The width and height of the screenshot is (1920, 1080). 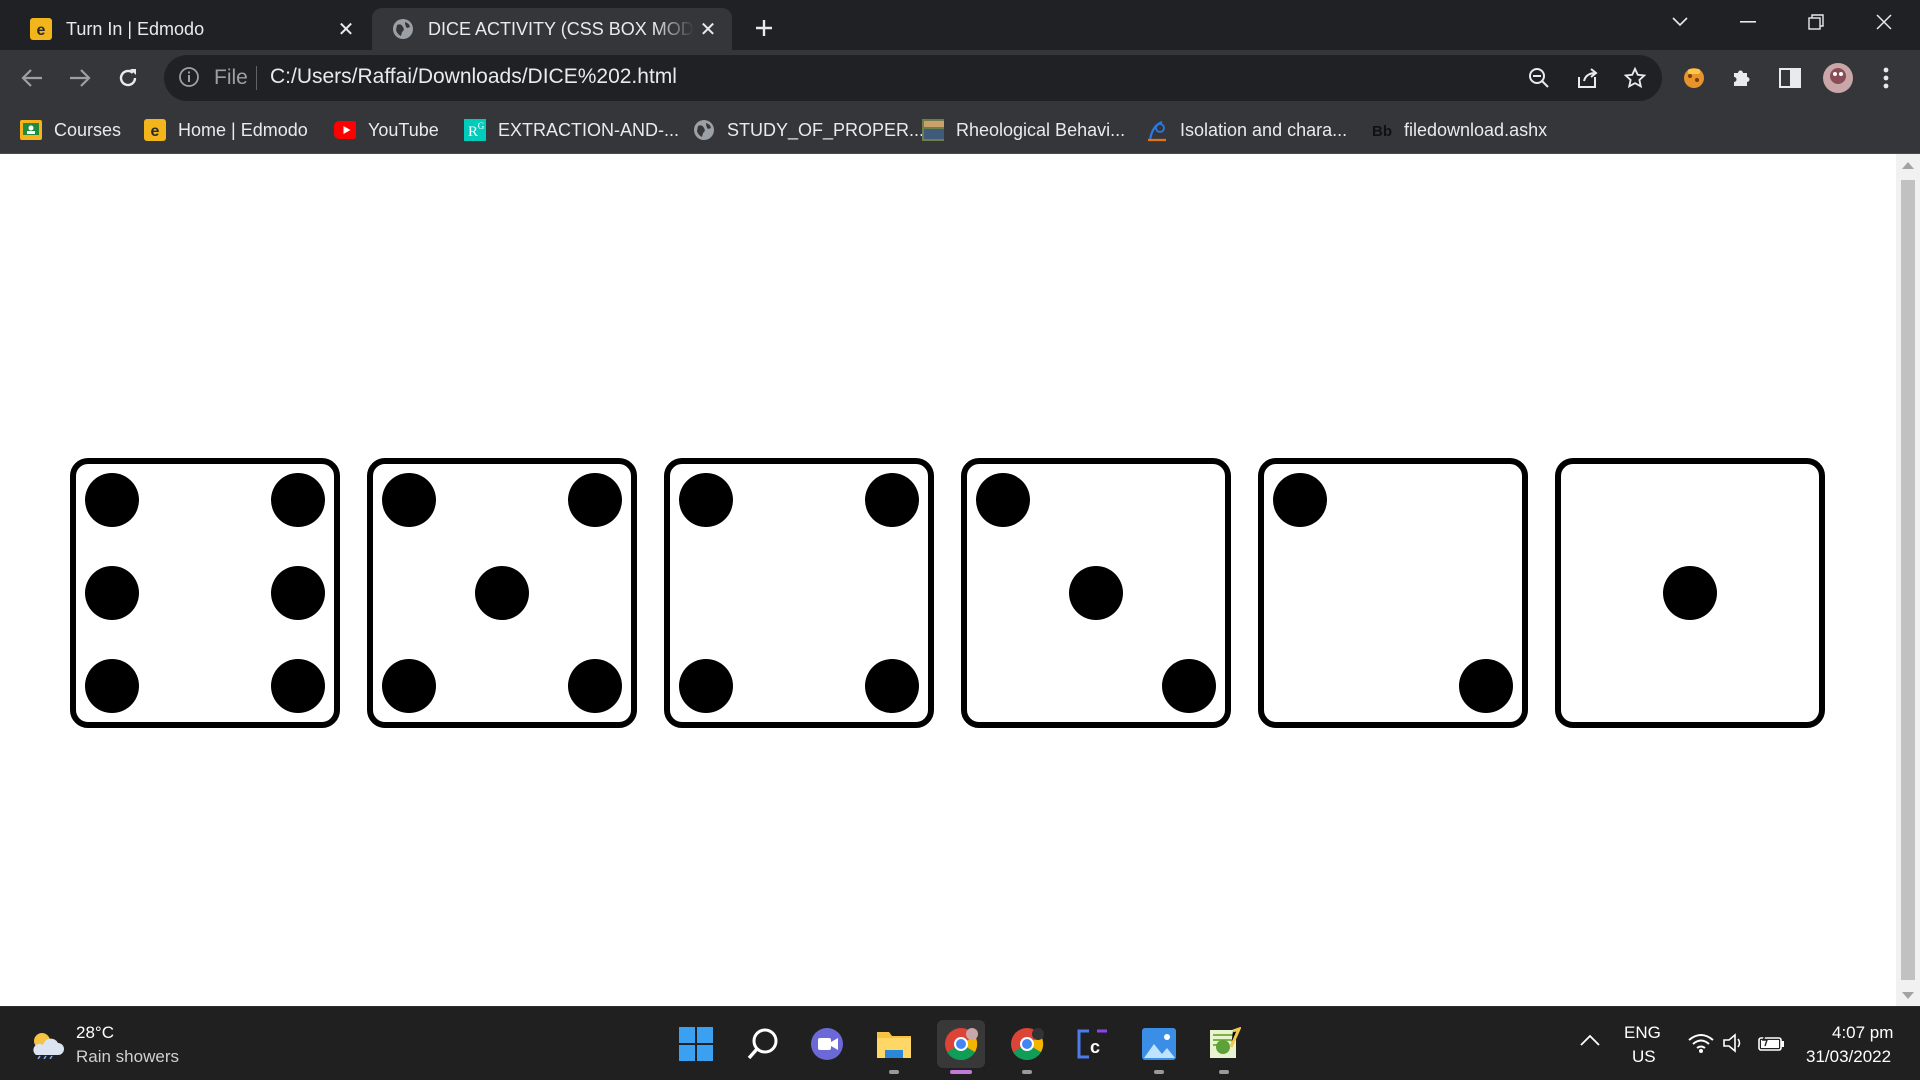 I want to click on menu-kebab-icon, so click(x=1886, y=78).